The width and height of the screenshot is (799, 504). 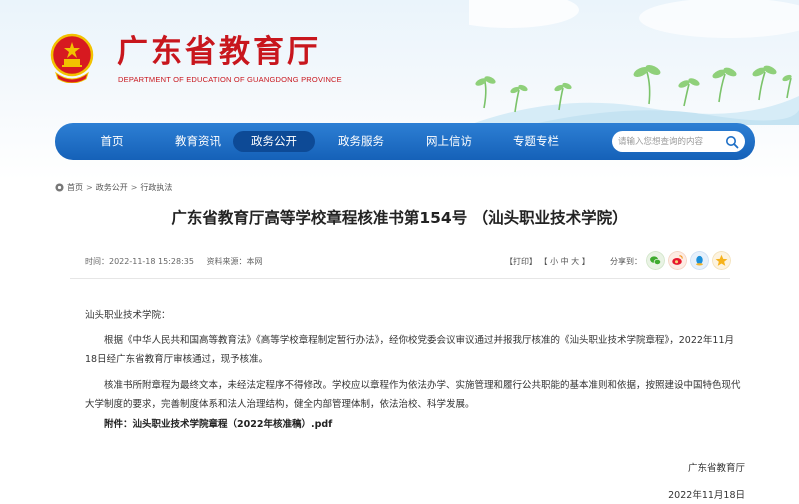 What do you see at coordinates (449, 141) in the screenshot?
I see `nav-item-petition: 网上信访` at bounding box center [449, 141].